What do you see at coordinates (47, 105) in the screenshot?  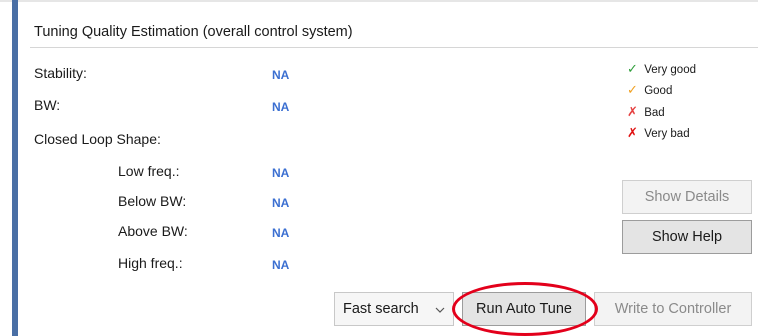 I see `bw-label: BW:` at bounding box center [47, 105].